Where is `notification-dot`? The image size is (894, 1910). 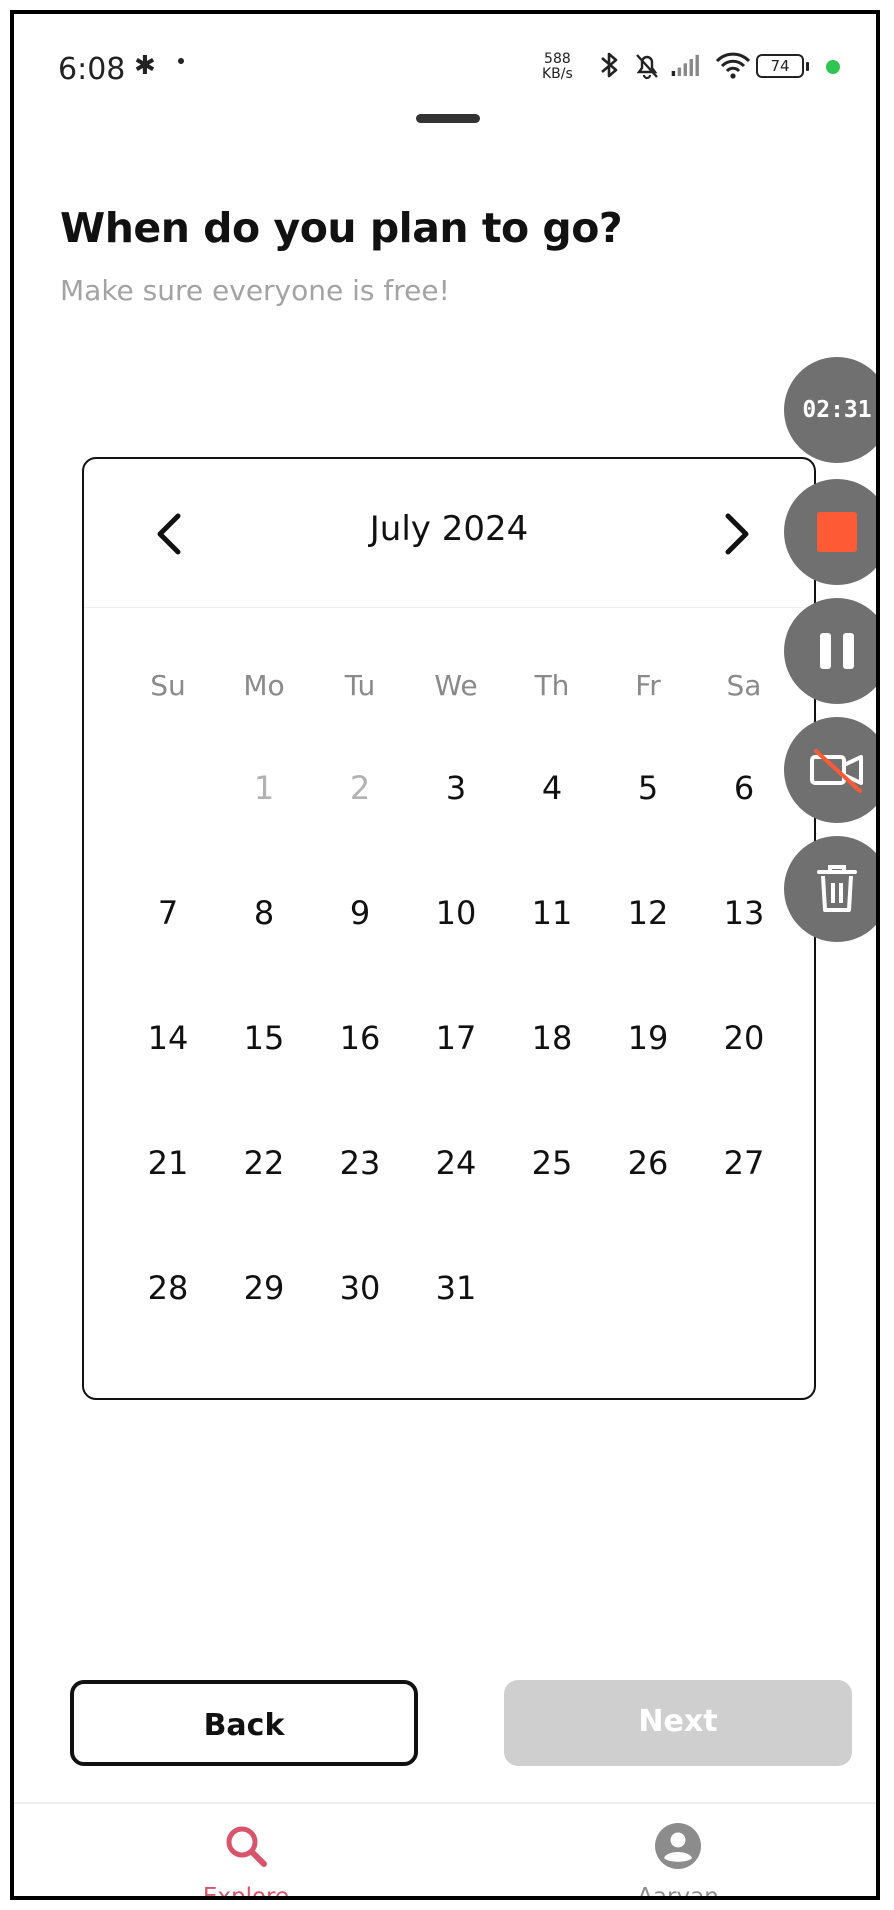
notification-dot is located at coordinates (181, 61).